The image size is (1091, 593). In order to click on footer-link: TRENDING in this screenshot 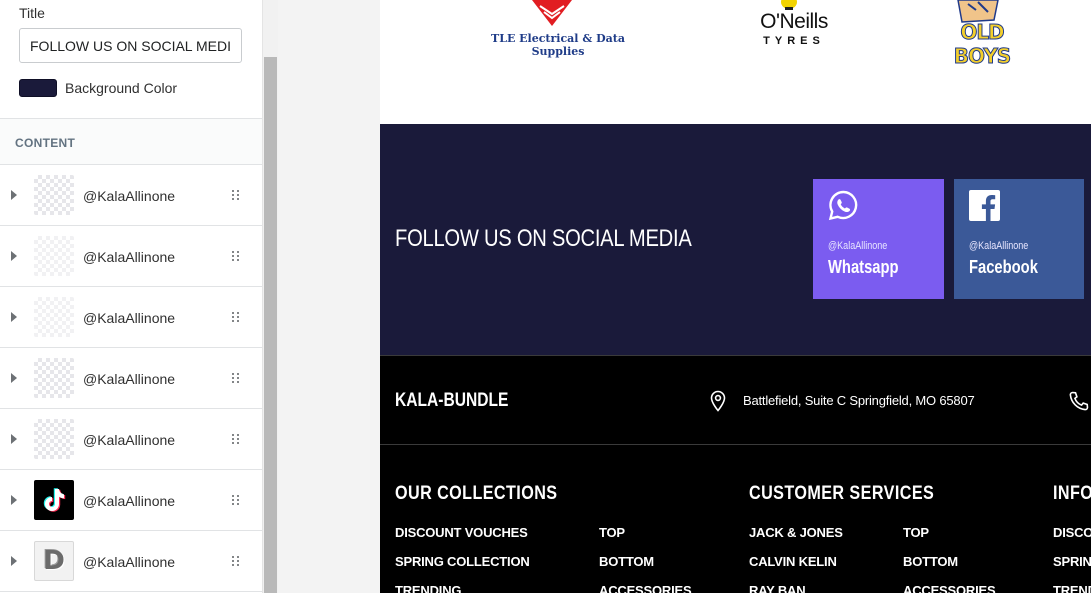, I will do `click(428, 588)`.